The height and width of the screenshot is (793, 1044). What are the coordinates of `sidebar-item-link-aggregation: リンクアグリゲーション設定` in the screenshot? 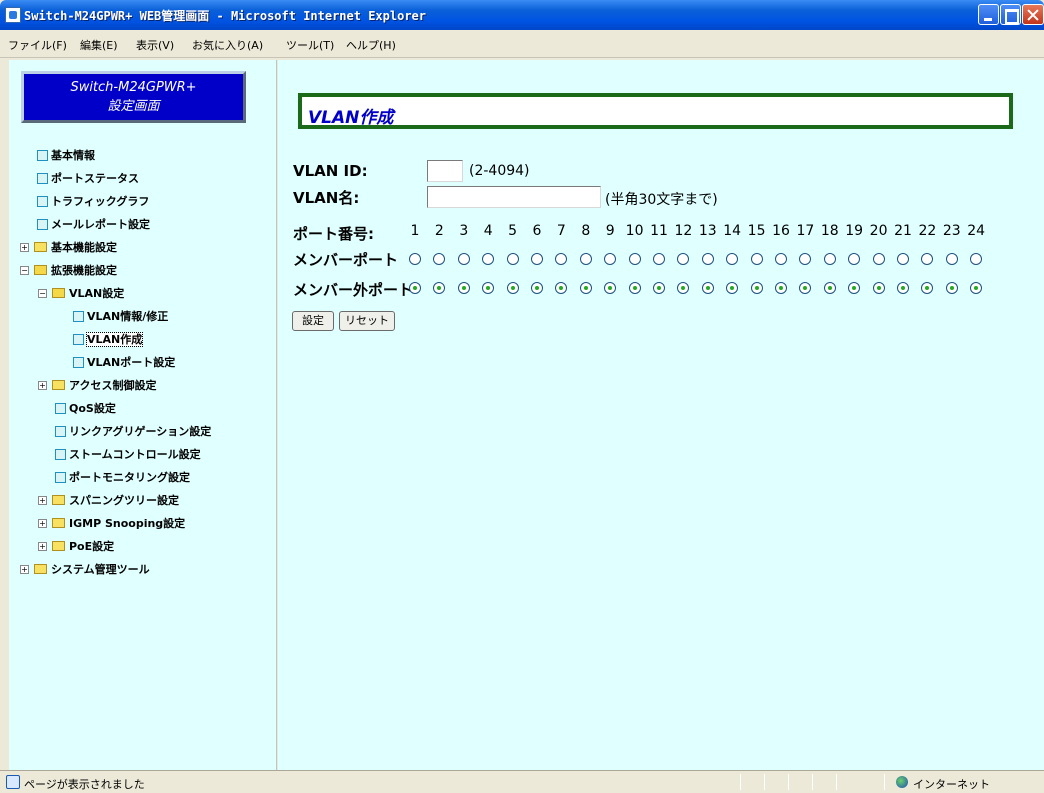 It's located at (133, 432).